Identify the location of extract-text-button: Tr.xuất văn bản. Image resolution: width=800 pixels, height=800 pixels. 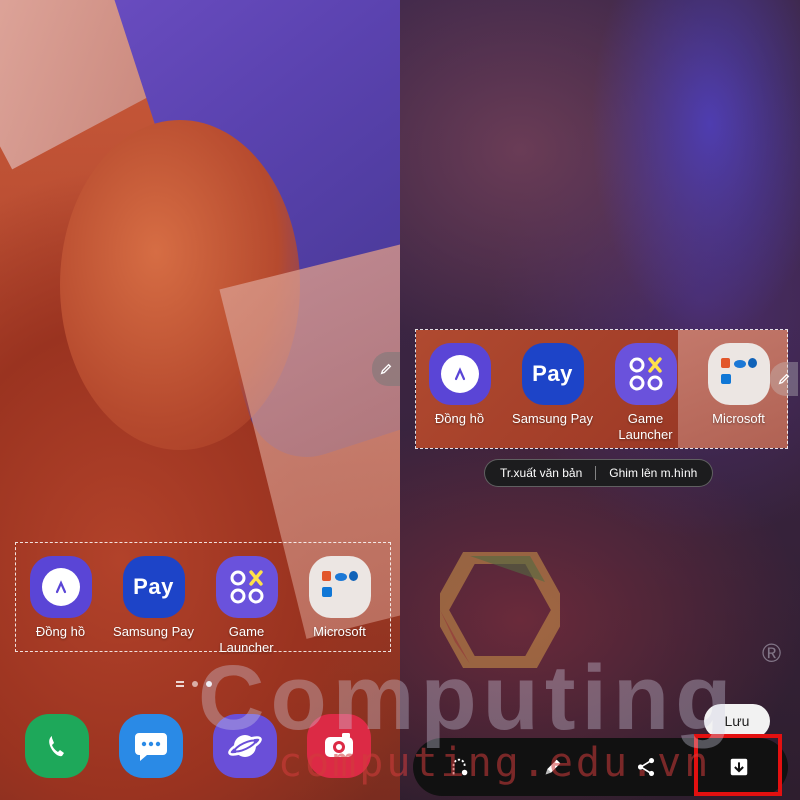
(541, 473).